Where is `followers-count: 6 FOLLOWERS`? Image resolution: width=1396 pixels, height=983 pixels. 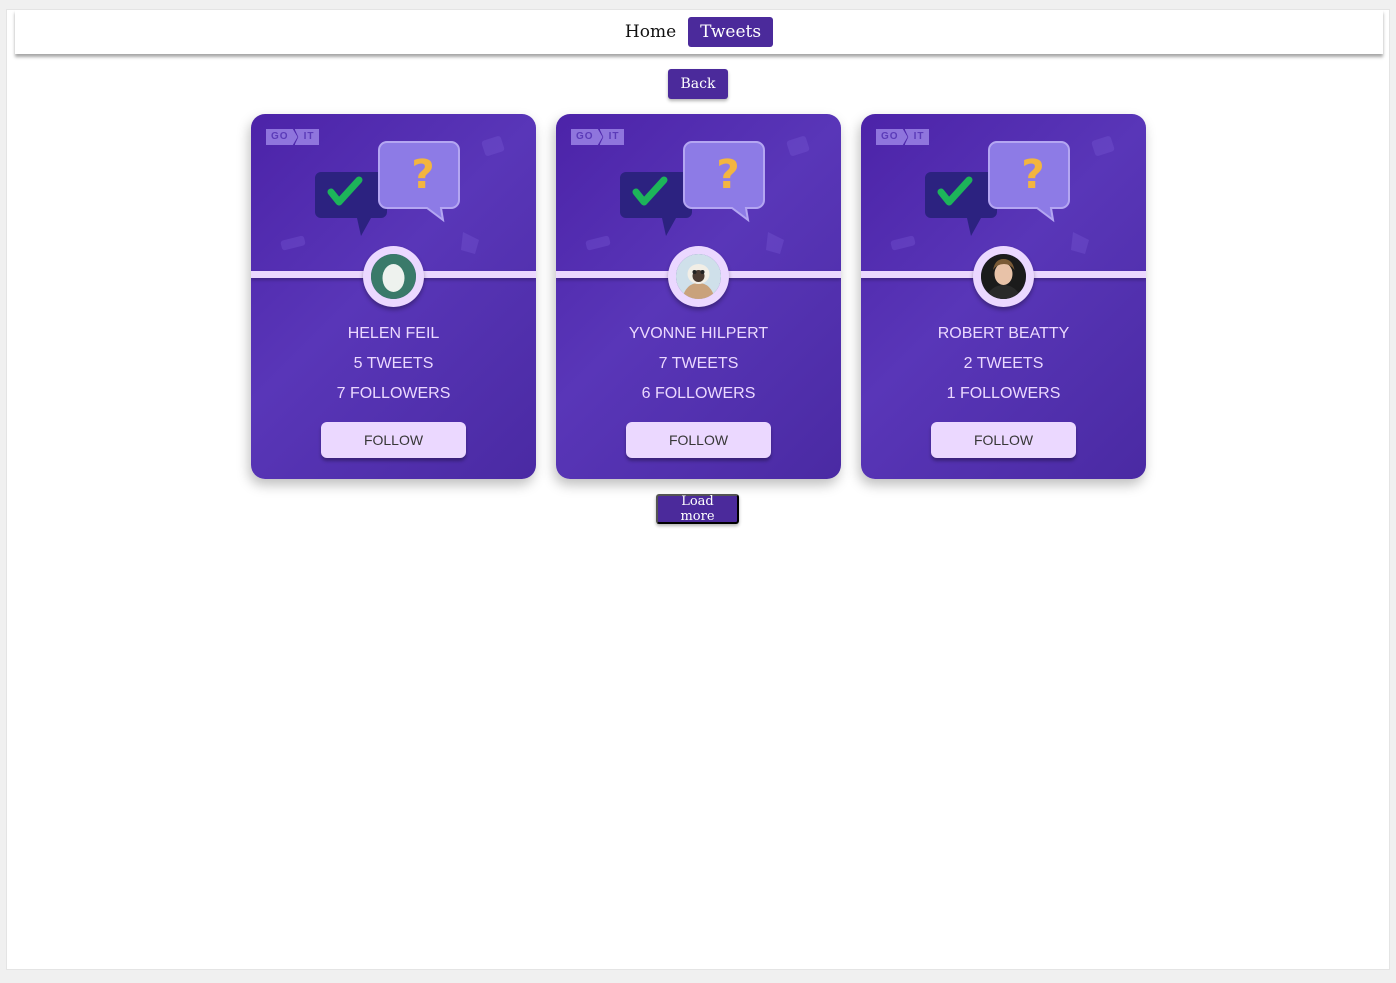
followers-count: 6 FOLLOWERS is located at coordinates (698, 393).